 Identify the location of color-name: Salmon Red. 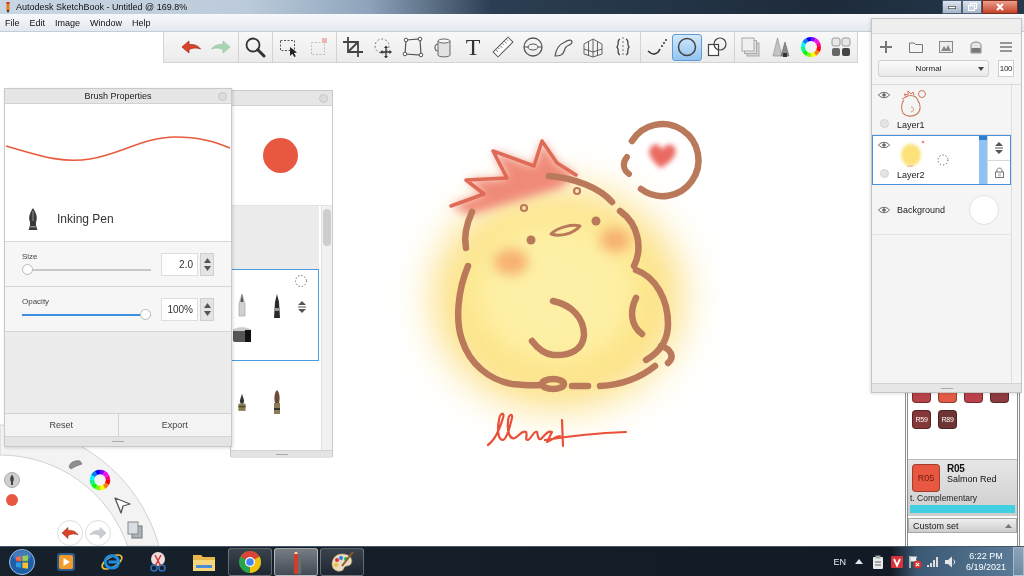
(972, 479).